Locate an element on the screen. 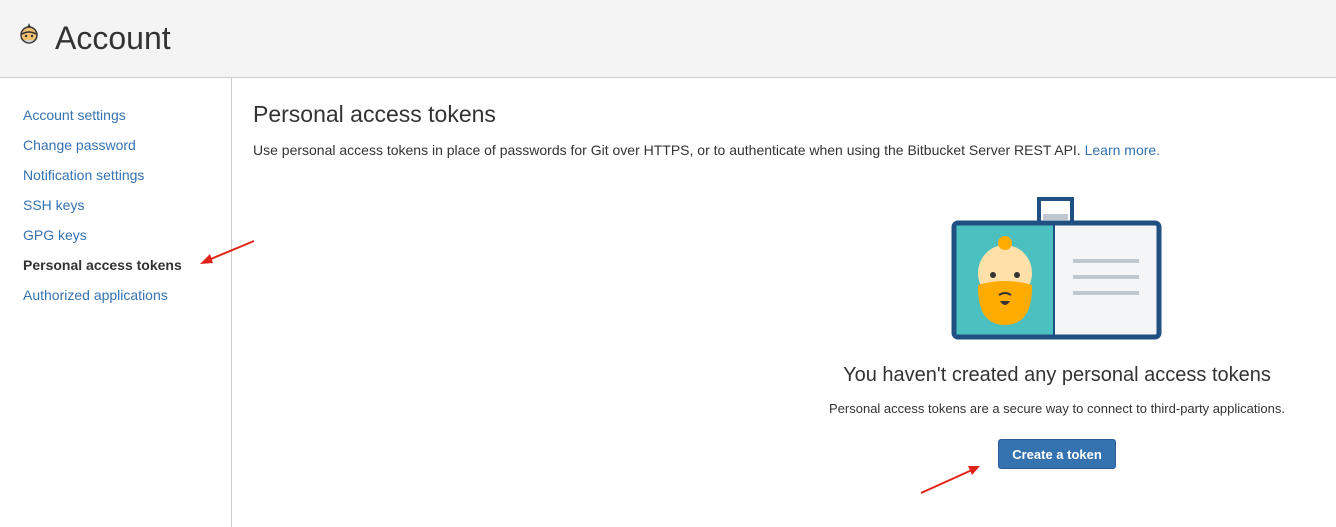 The width and height of the screenshot is (1336, 527). sidebar-link-gpg-keys: GPG keys is located at coordinates (55, 235).